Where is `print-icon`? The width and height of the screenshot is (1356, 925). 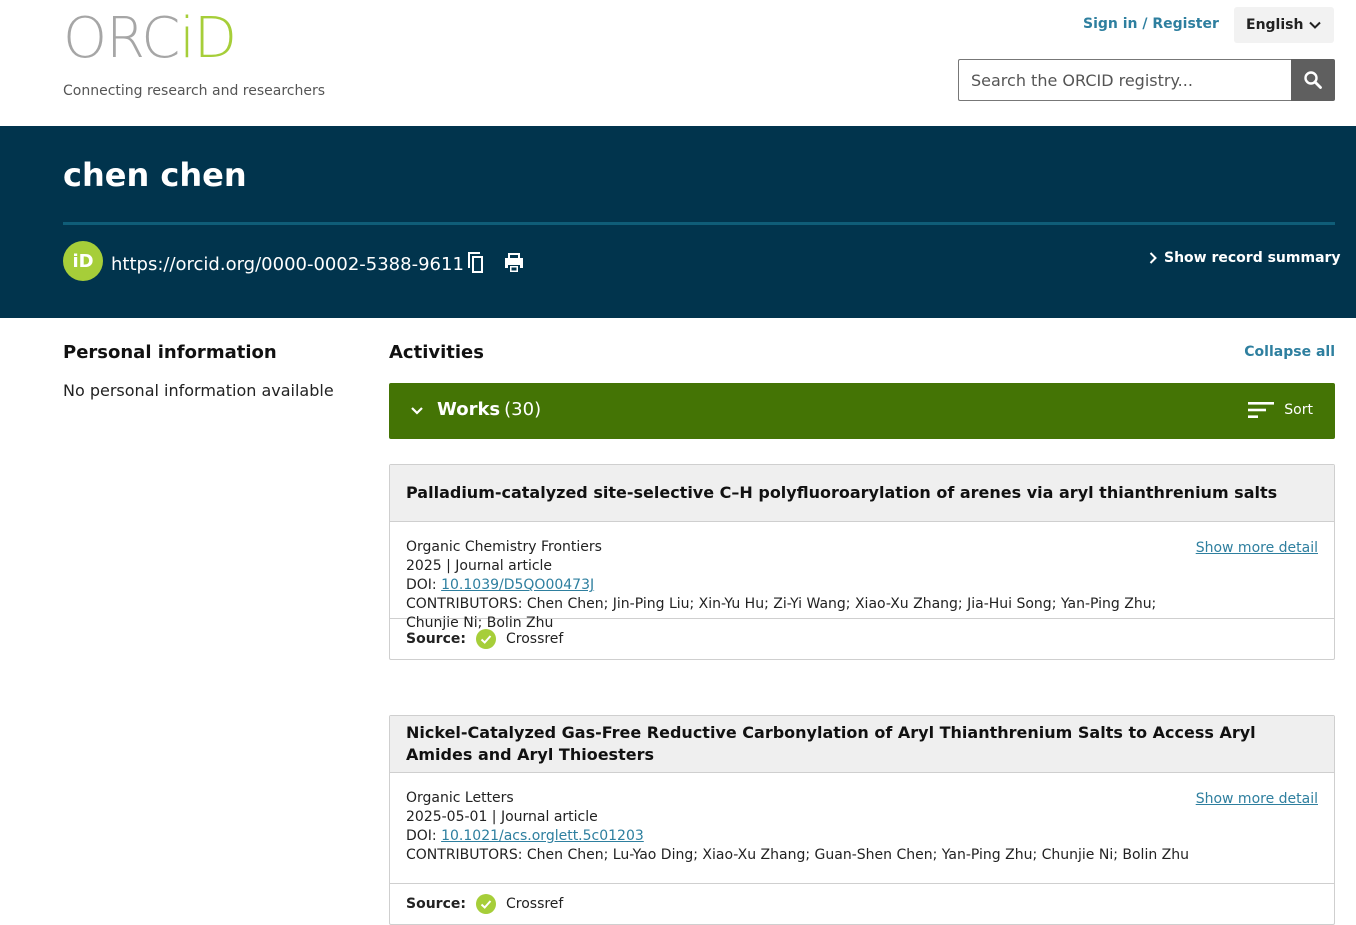 print-icon is located at coordinates (514, 262).